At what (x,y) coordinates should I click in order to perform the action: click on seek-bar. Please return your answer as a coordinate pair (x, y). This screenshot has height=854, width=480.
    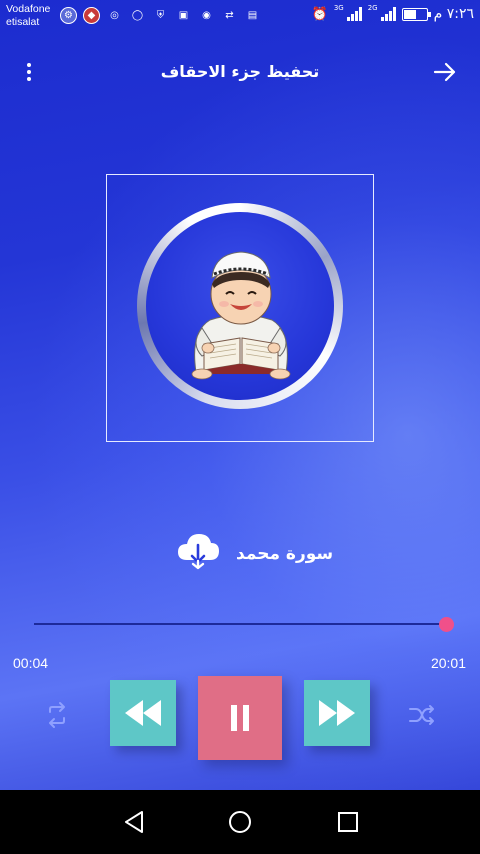
    Looking at the image, I should click on (244, 624).